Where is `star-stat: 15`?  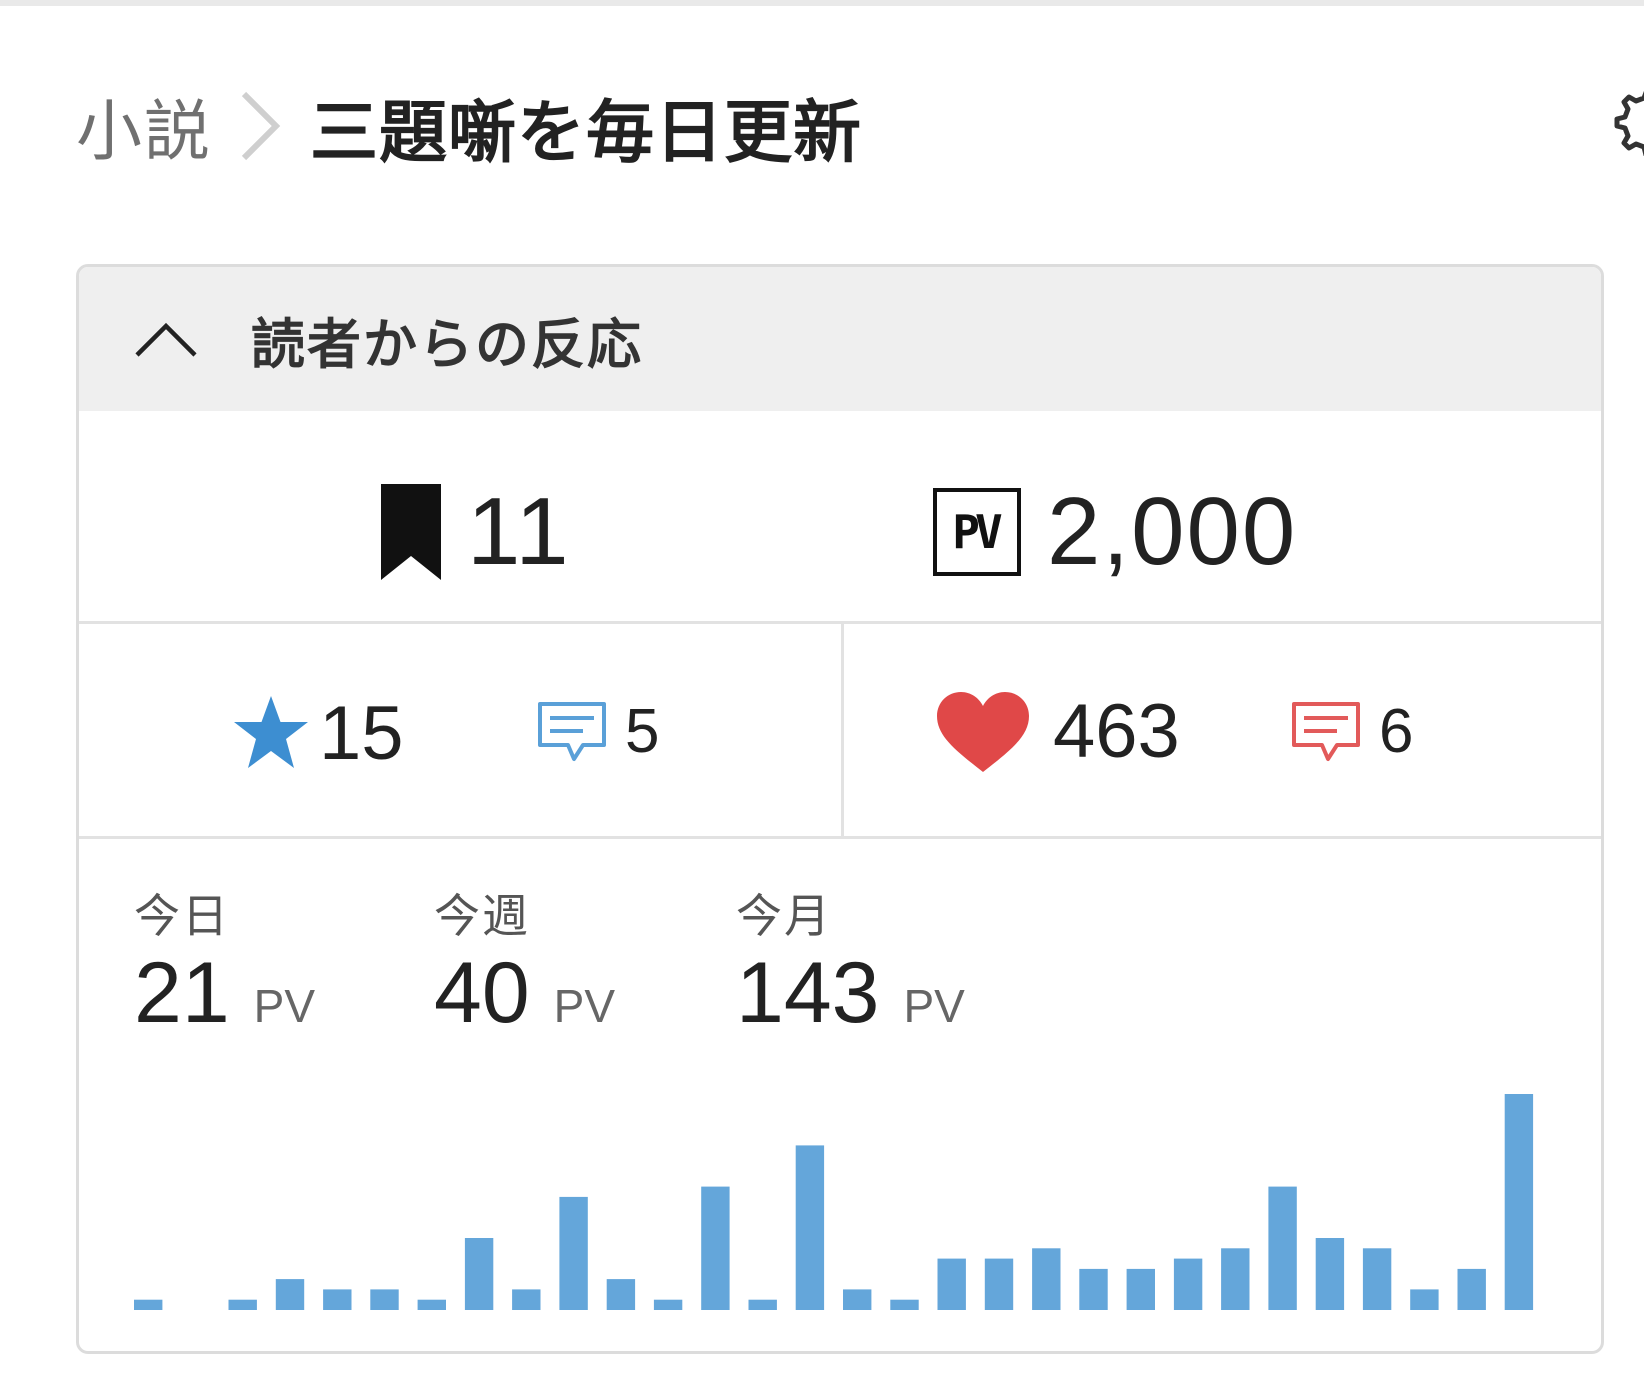 star-stat: 15 is located at coordinates (317, 733).